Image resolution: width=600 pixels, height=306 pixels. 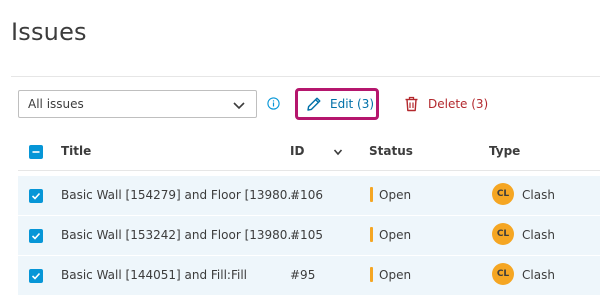 I want to click on issue-id: #105, so click(x=306, y=235).